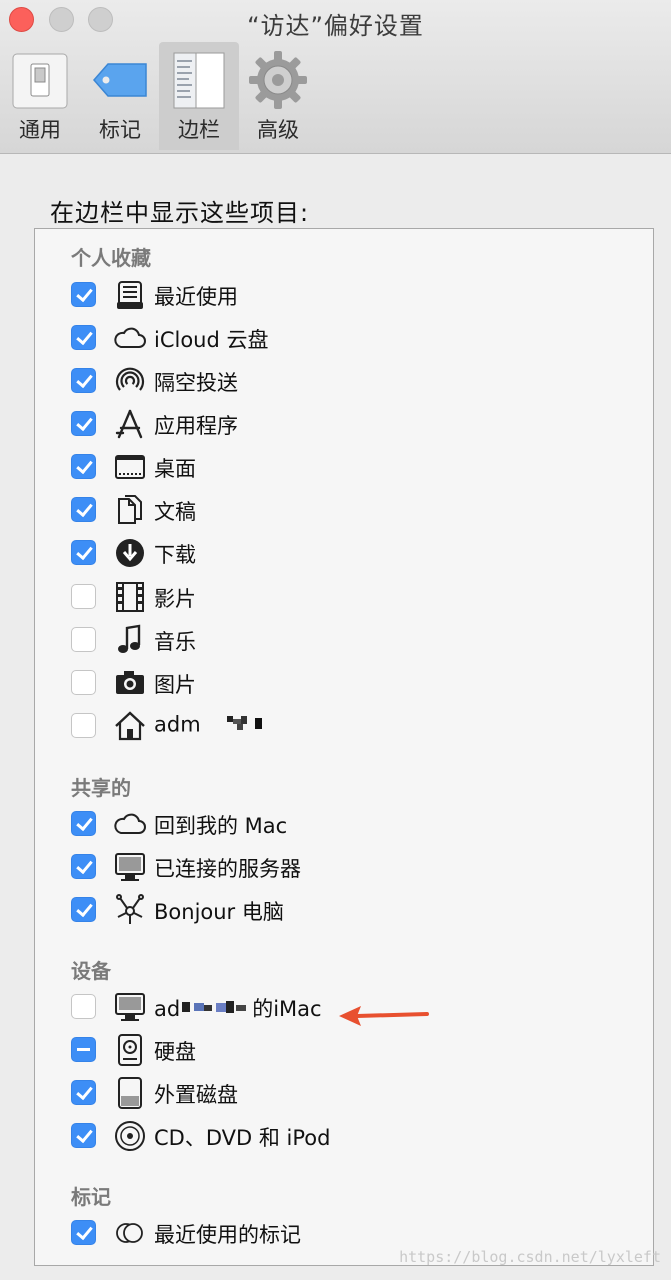 This screenshot has height=1280, width=671. I want to click on sidebar-item-label: 文稿, so click(175, 512).